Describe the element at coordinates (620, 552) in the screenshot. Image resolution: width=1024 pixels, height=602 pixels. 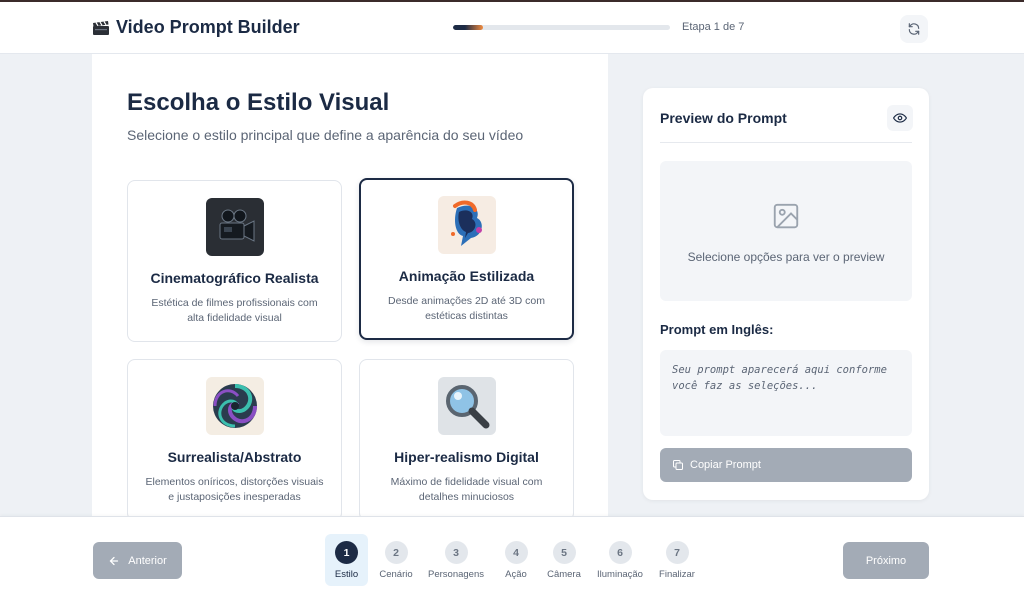
I see `step-number: 6` at that location.